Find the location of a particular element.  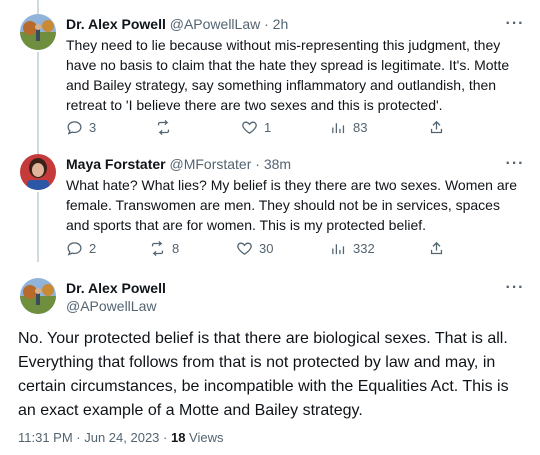

retweet-button is located at coordinates (166, 127).